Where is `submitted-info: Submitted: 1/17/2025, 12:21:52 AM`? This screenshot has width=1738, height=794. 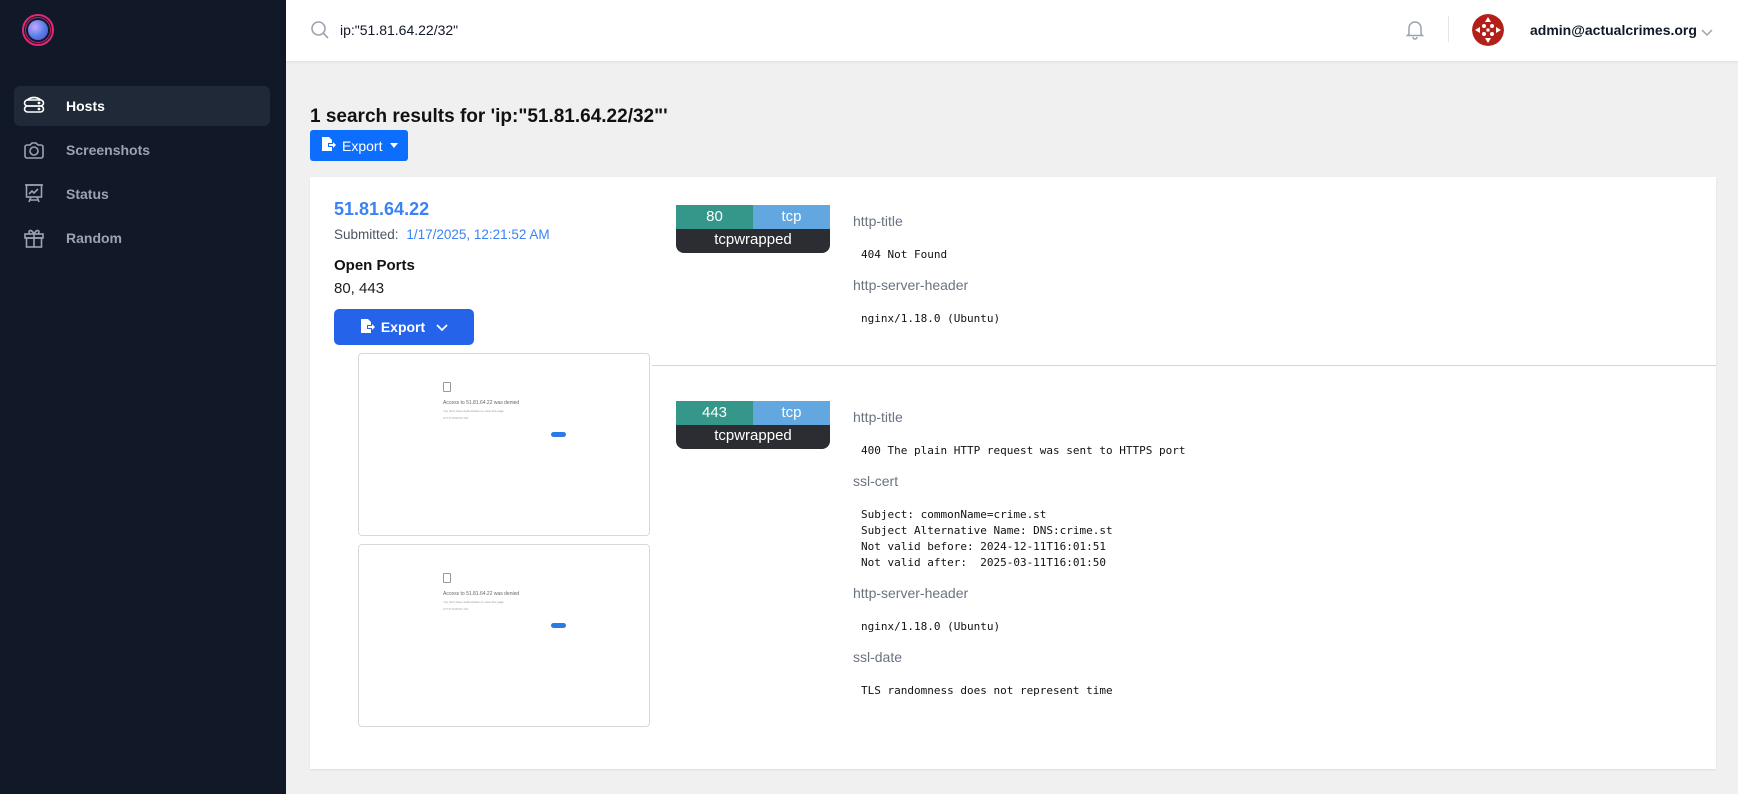
submitted-info: Submitted: 1/17/2025, 12:21:52 AM is located at coordinates (442, 234).